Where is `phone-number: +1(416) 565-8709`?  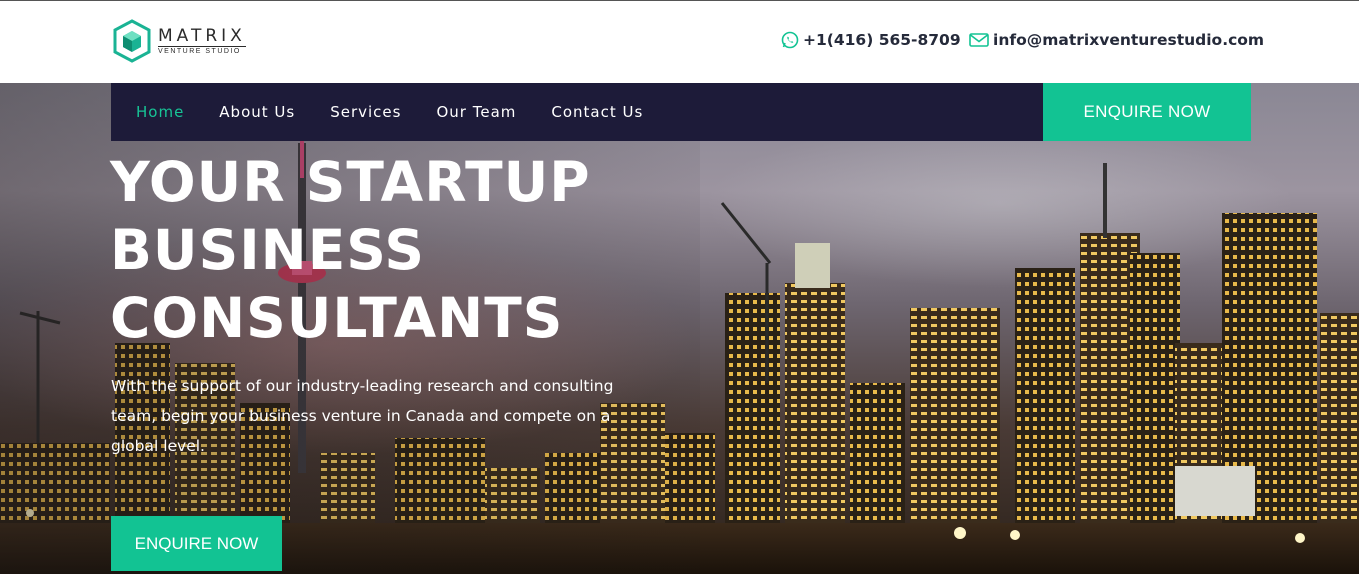 phone-number: +1(416) 565-8709 is located at coordinates (882, 40).